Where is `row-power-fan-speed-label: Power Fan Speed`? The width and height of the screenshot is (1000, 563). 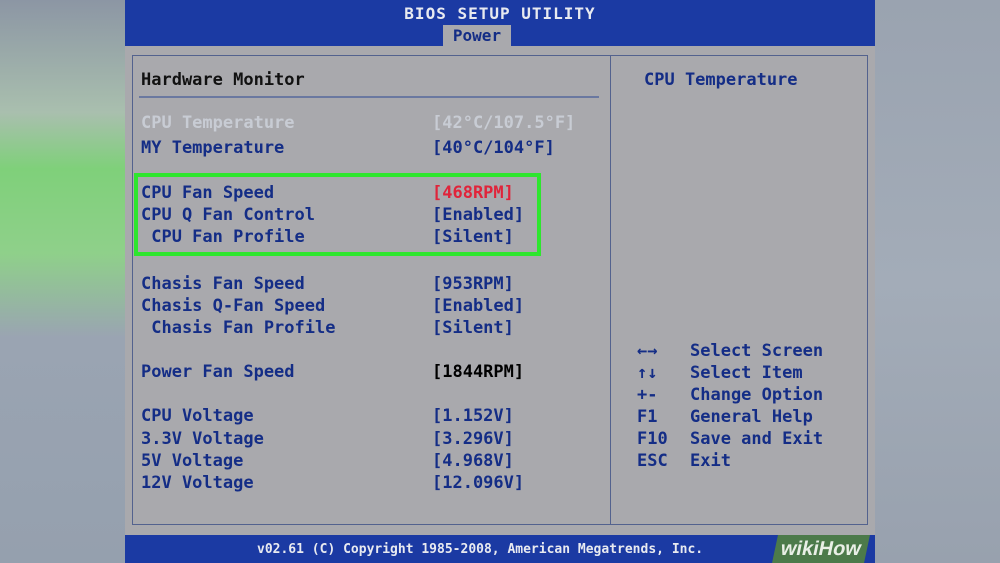
row-power-fan-speed-label: Power Fan Speed is located at coordinates (218, 372).